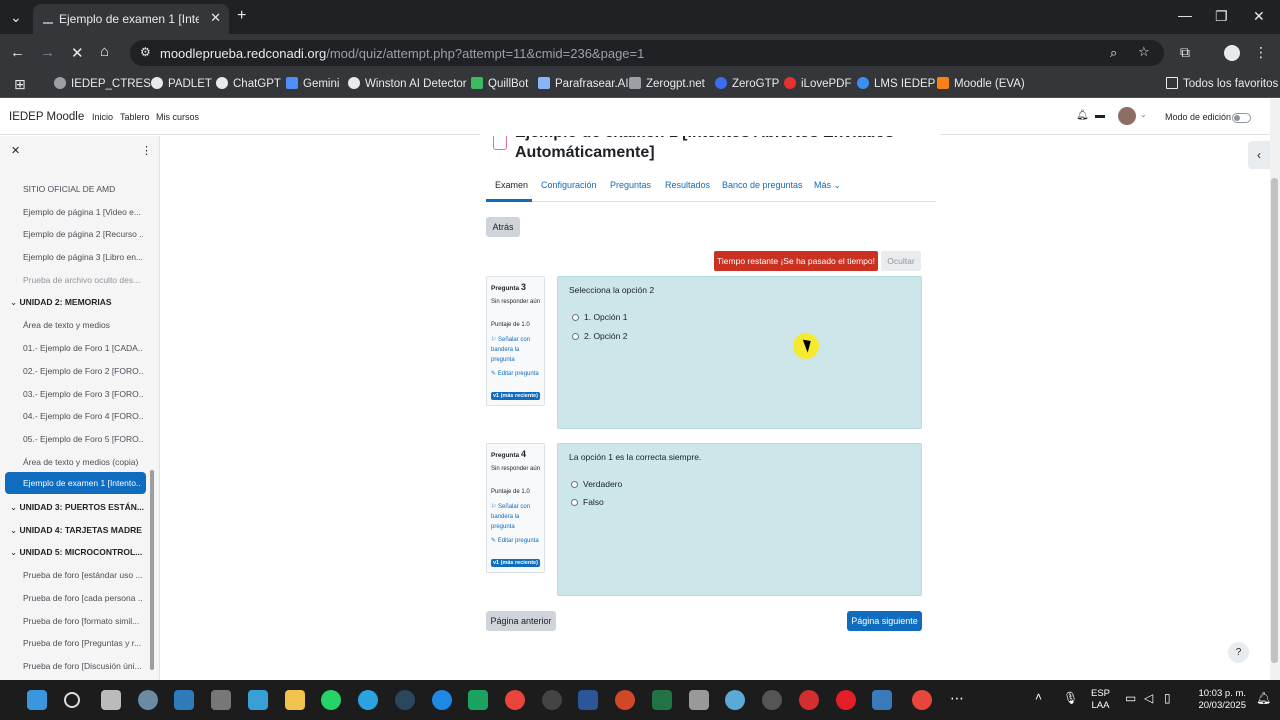  Describe the element at coordinates (1259, 155) in the screenshot. I see `open-block-drawer-icon: ‹` at that location.